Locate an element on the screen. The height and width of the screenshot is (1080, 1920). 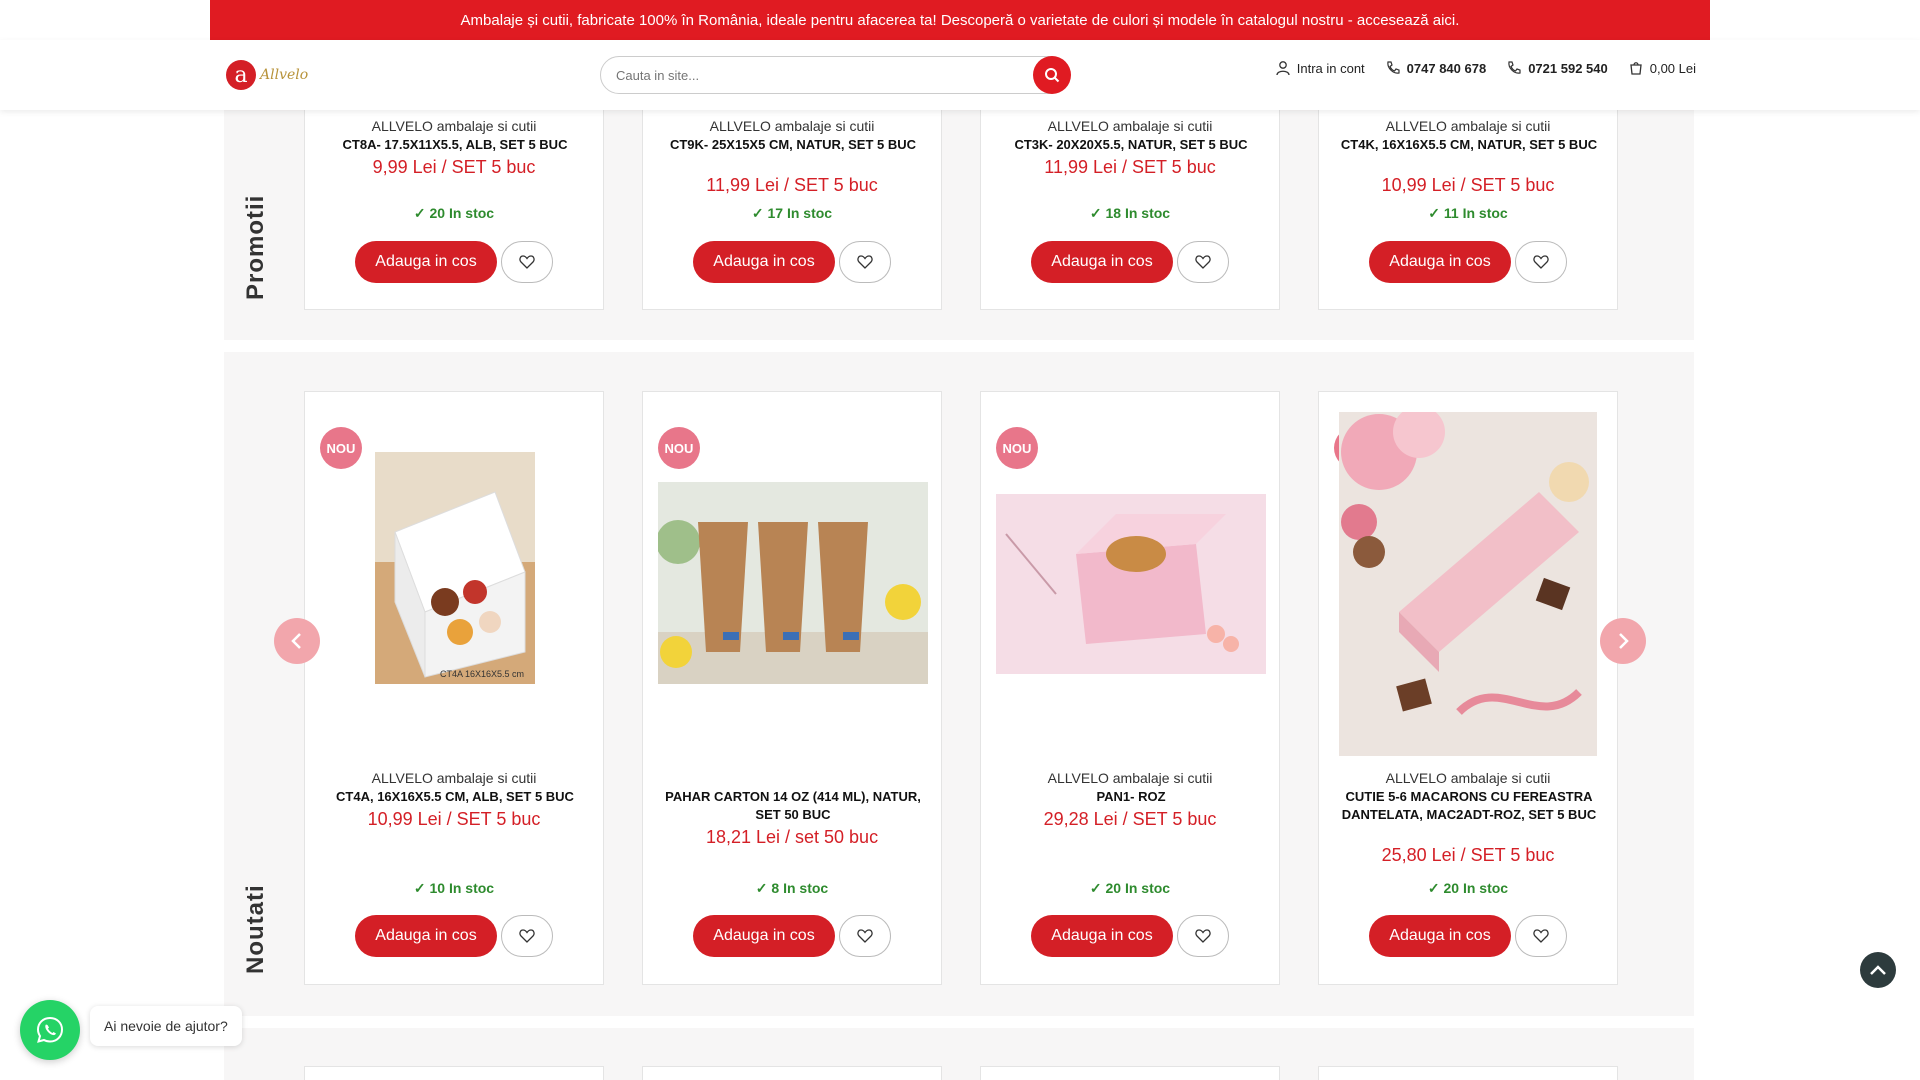
search-input is located at coordinates (816, 75).